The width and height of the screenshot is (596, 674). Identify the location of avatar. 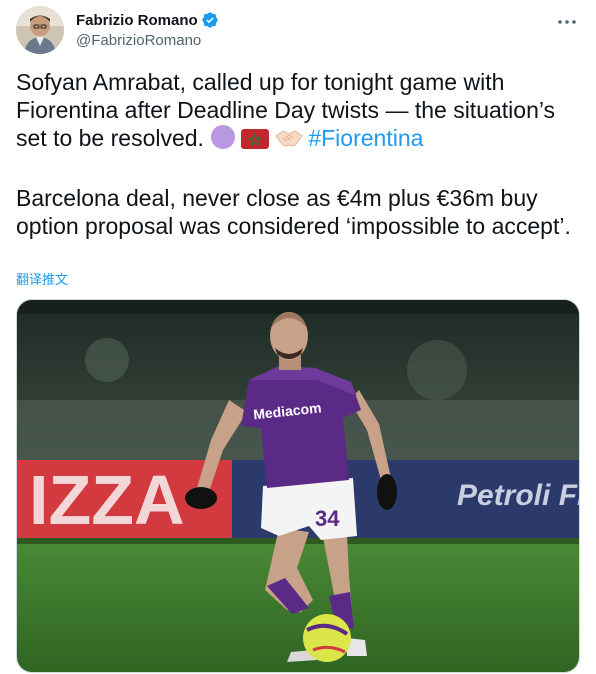
(40, 30).